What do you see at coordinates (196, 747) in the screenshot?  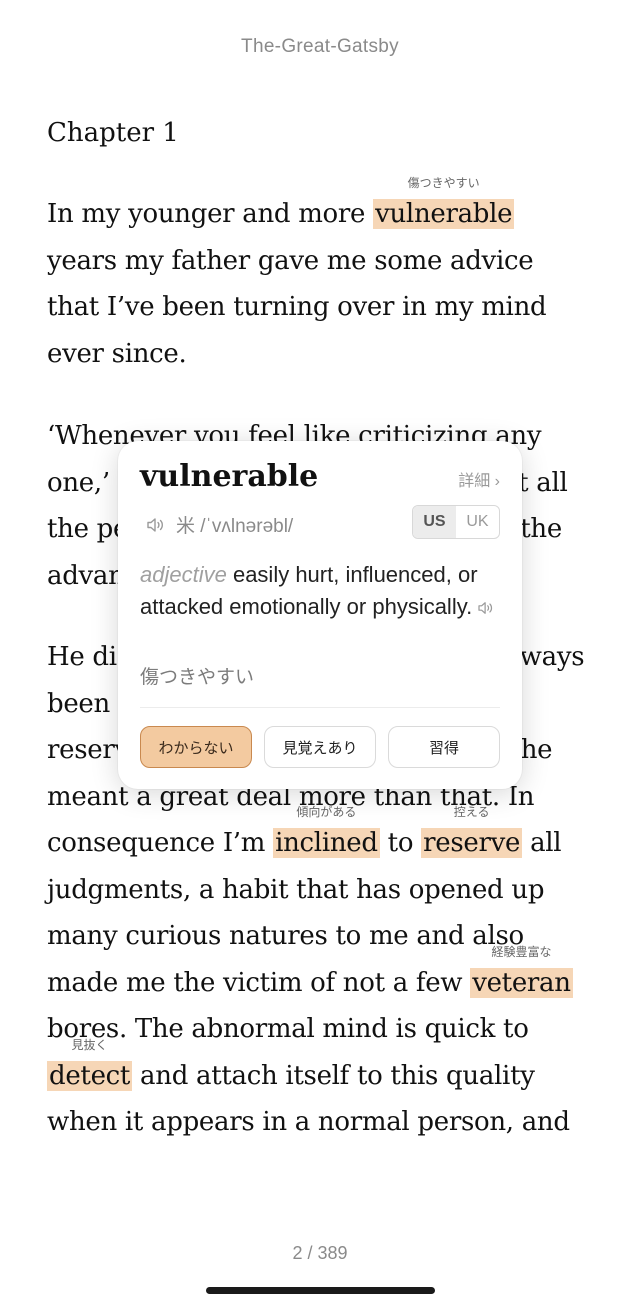 I see `unknown-button: わからない` at bounding box center [196, 747].